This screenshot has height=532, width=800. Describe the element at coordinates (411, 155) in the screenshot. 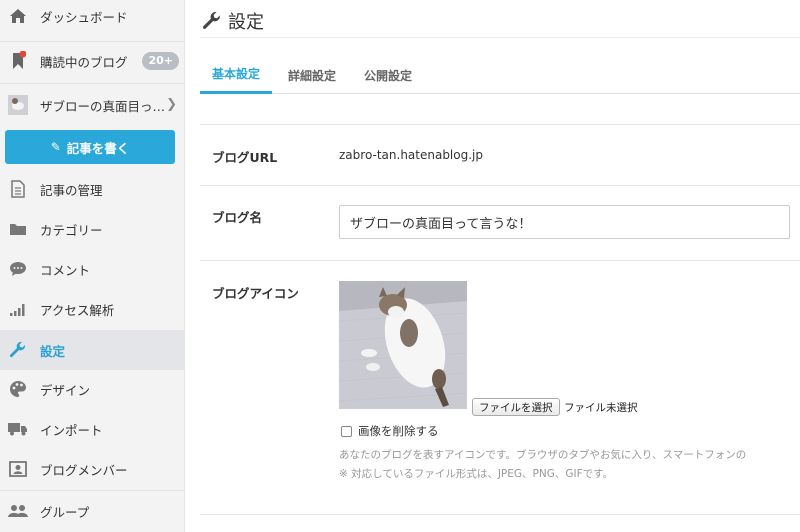

I see `blog-url-value: zabro-tan.hatenablog.jp` at that location.